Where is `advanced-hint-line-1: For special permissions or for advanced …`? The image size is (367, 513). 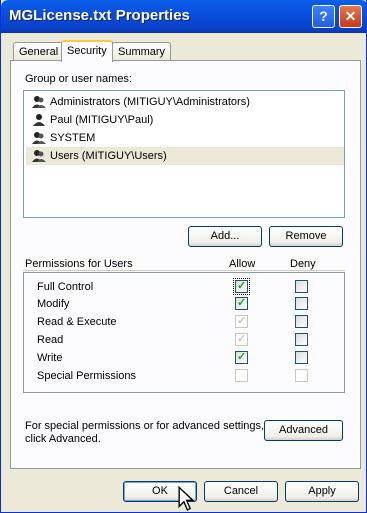
advanced-hint-line-1: For special permissions or for advanced … is located at coordinates (145, 426).